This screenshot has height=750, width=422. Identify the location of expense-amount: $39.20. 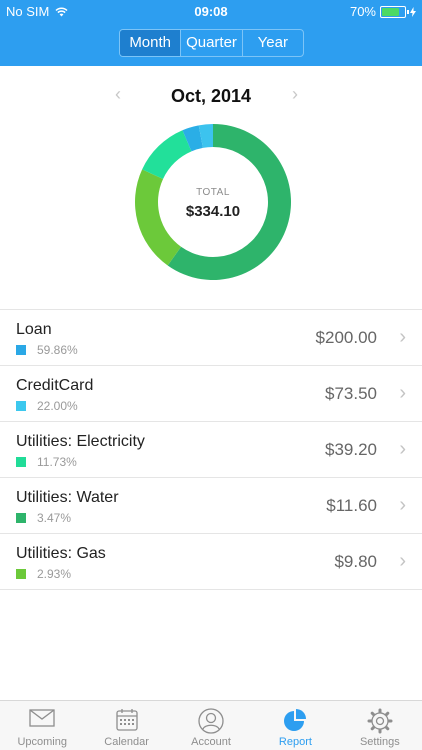
(351, 449).